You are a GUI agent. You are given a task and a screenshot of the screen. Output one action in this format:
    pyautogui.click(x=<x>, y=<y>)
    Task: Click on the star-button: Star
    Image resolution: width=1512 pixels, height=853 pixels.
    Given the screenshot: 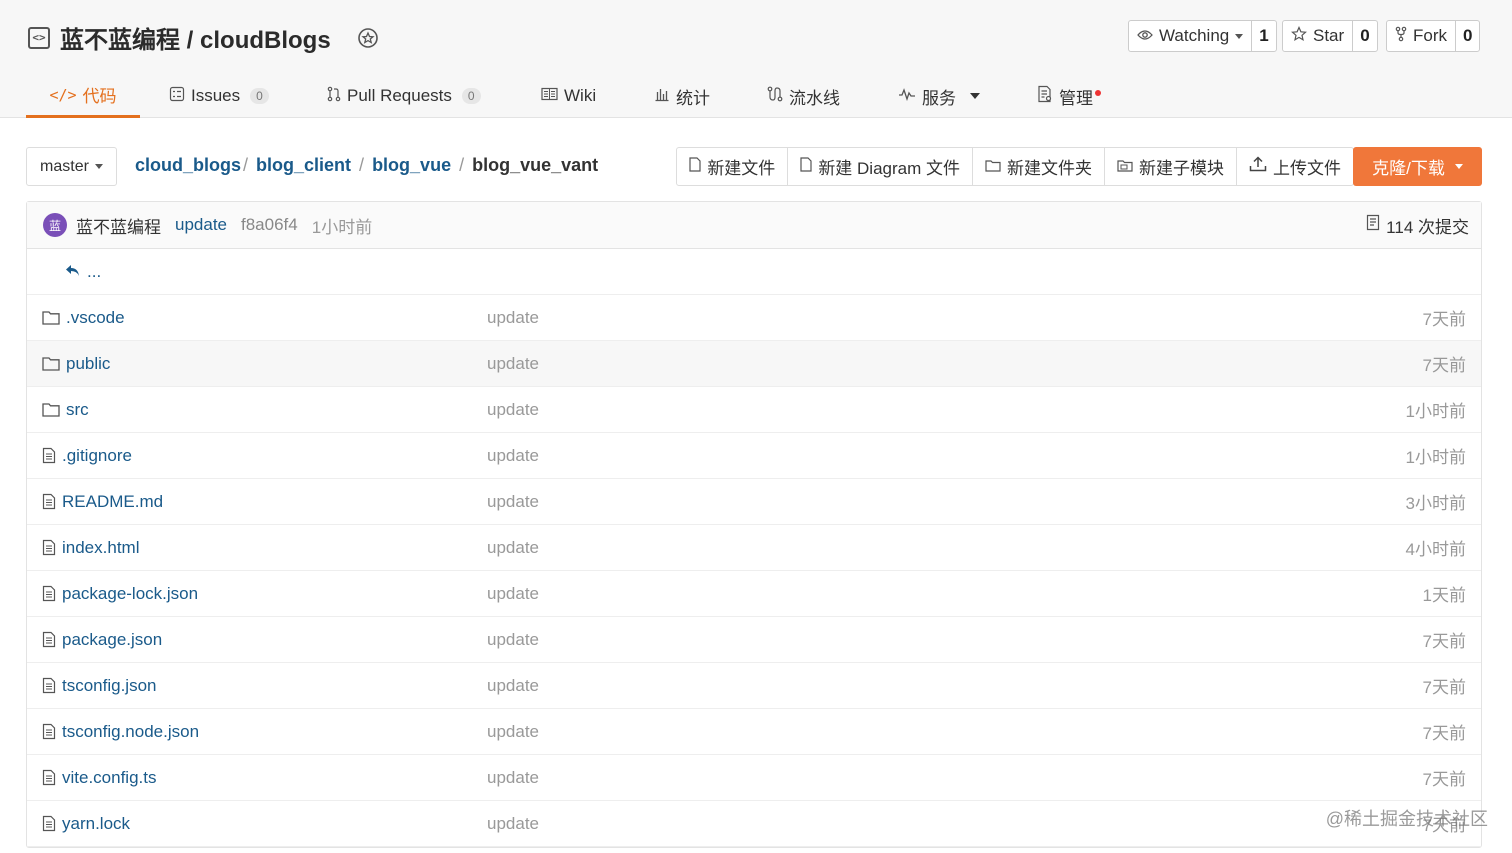 What is the action you would take?
    pyautogui.click(x=1317, y=36)
    